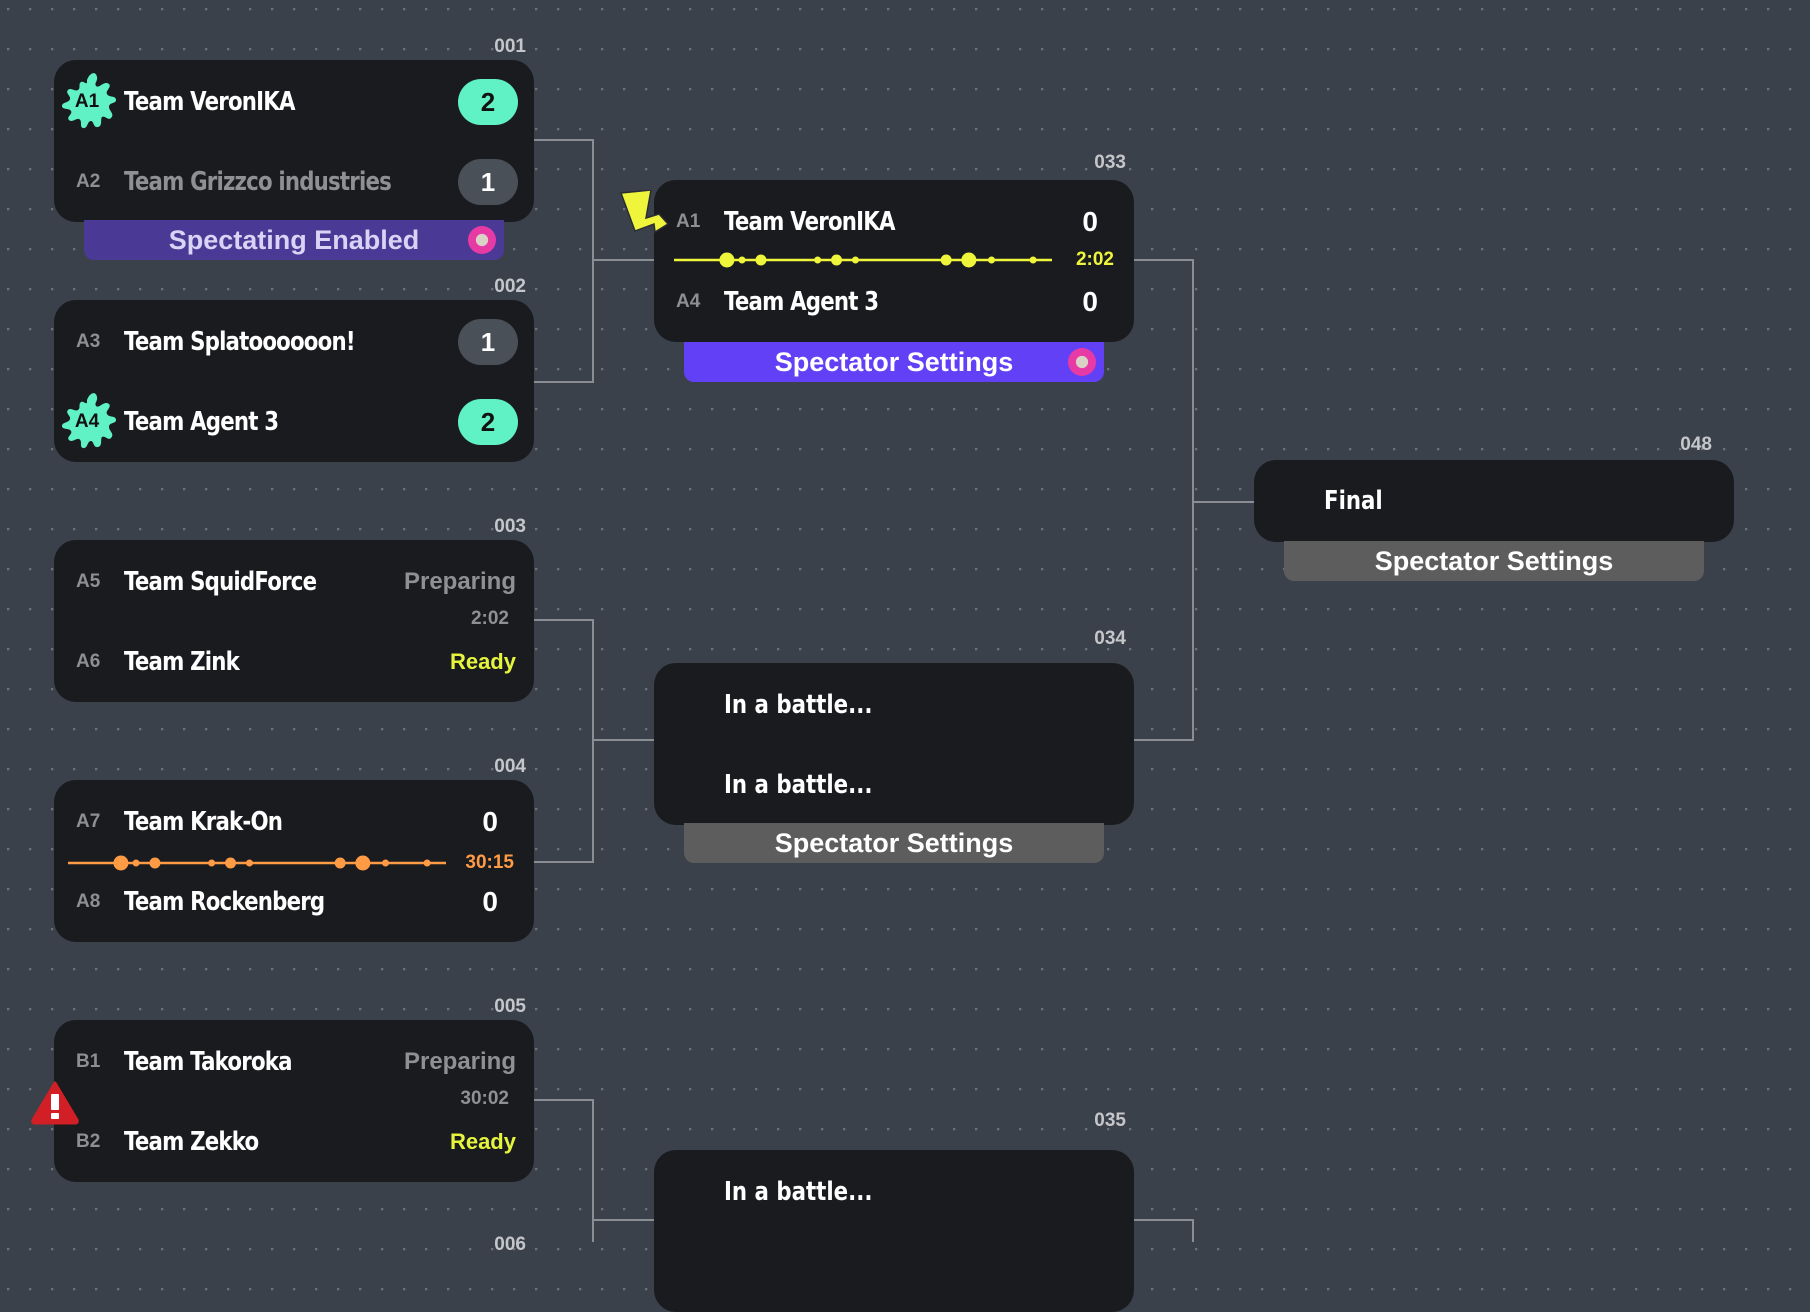  I want to click on team-row: B2 Team Zekko Ready, so click(294, 1142).